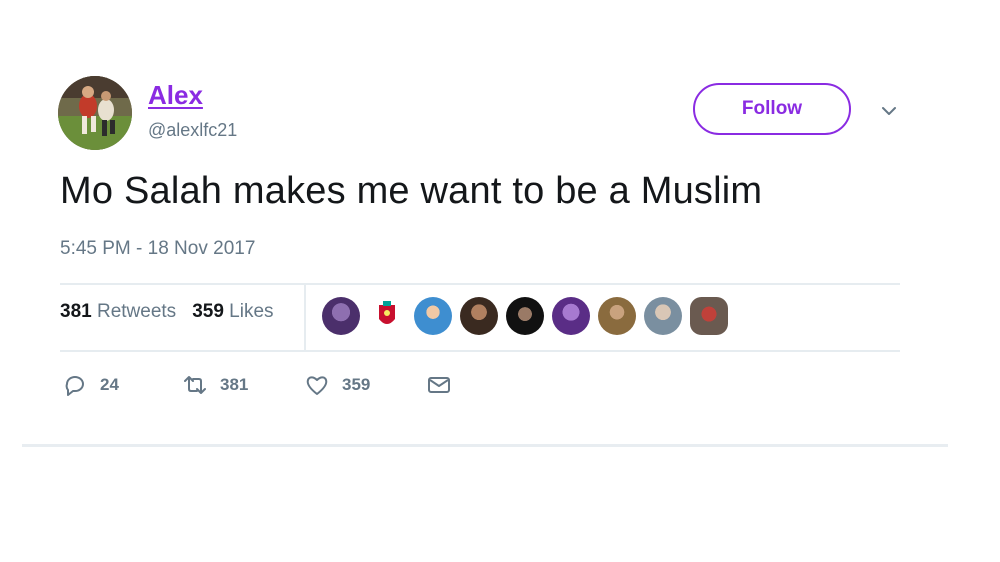  I want to click on divider-bottom, so click(480, 351).